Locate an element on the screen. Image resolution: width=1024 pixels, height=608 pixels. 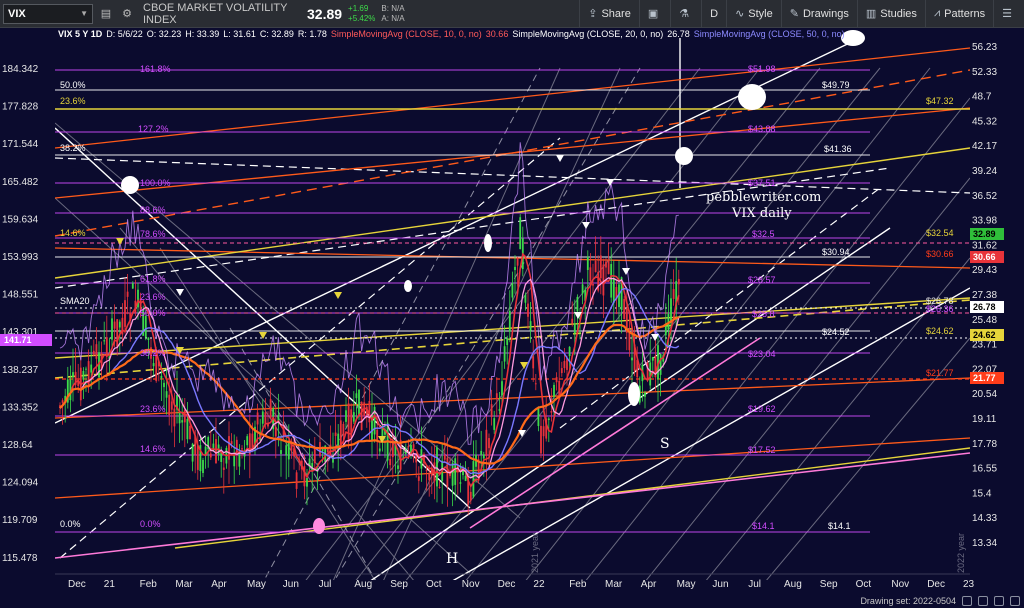
ohlc-range: R: 1.78 is located at coordinates (312, 34).